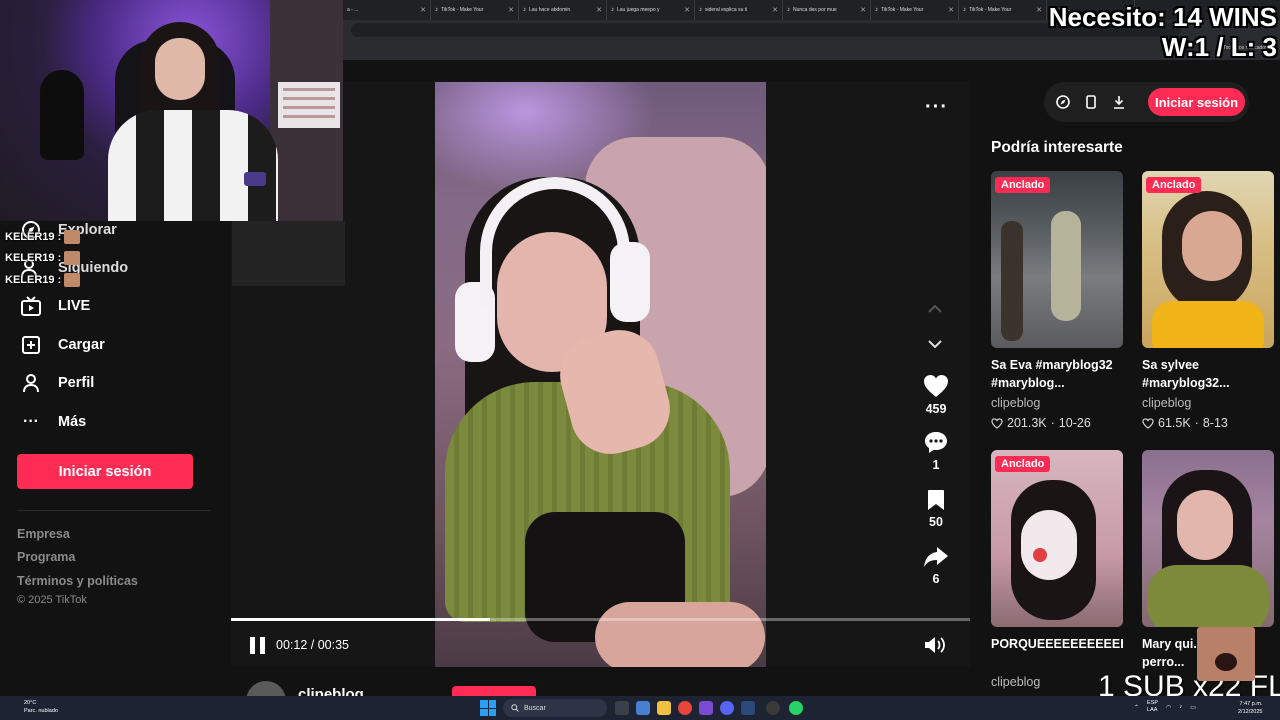 This screenshot has height=720, width=1280. I want to click on share-button: 6, so click(936, 566).